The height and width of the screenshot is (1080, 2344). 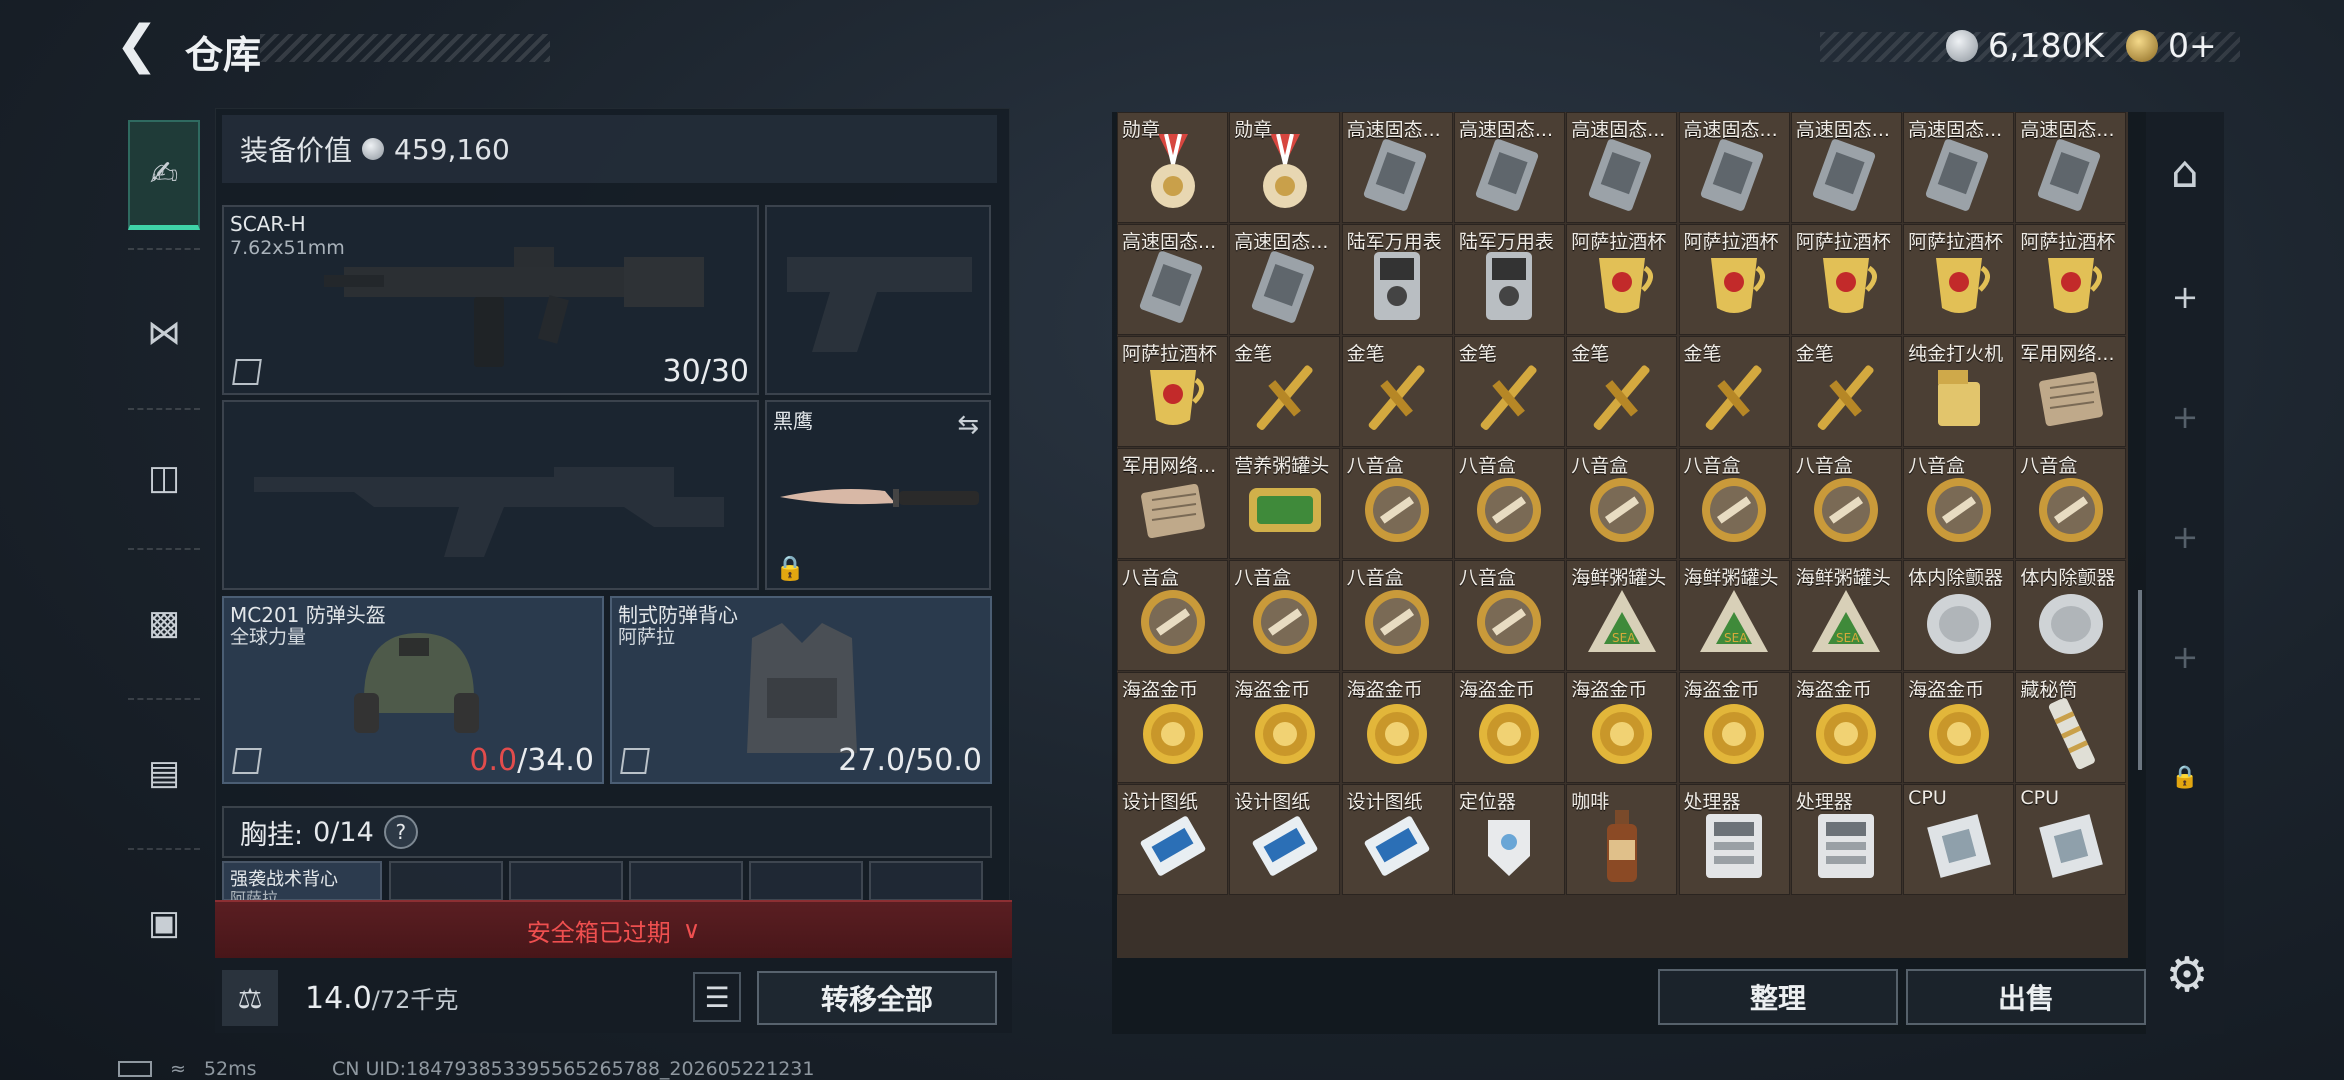 I want to click on back-arrow-icon: ❮, so click(x=140, y=45).